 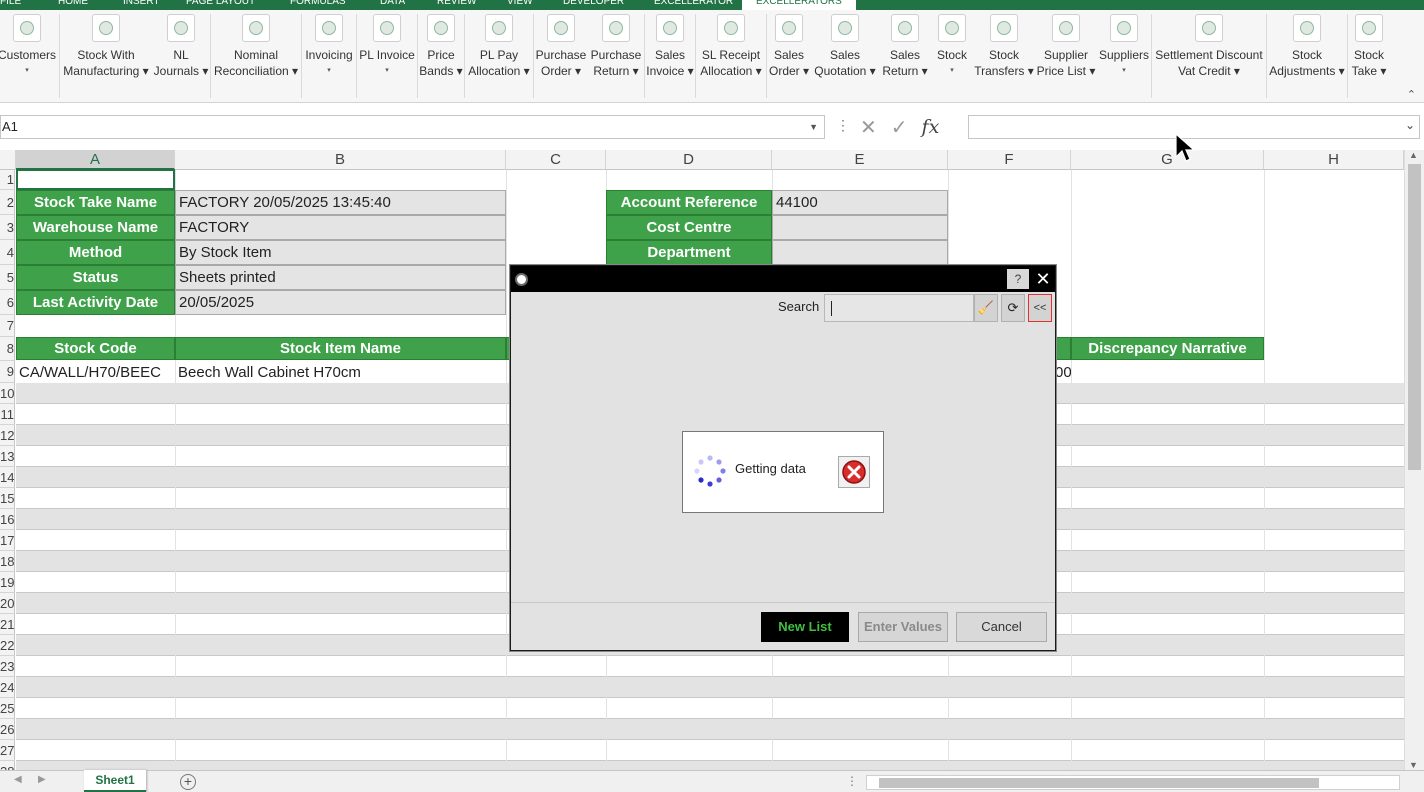 I want to click on ribbon-pl-pay-allocation-button: PL Pay Allocation ▾, so click(x=499, y=55).